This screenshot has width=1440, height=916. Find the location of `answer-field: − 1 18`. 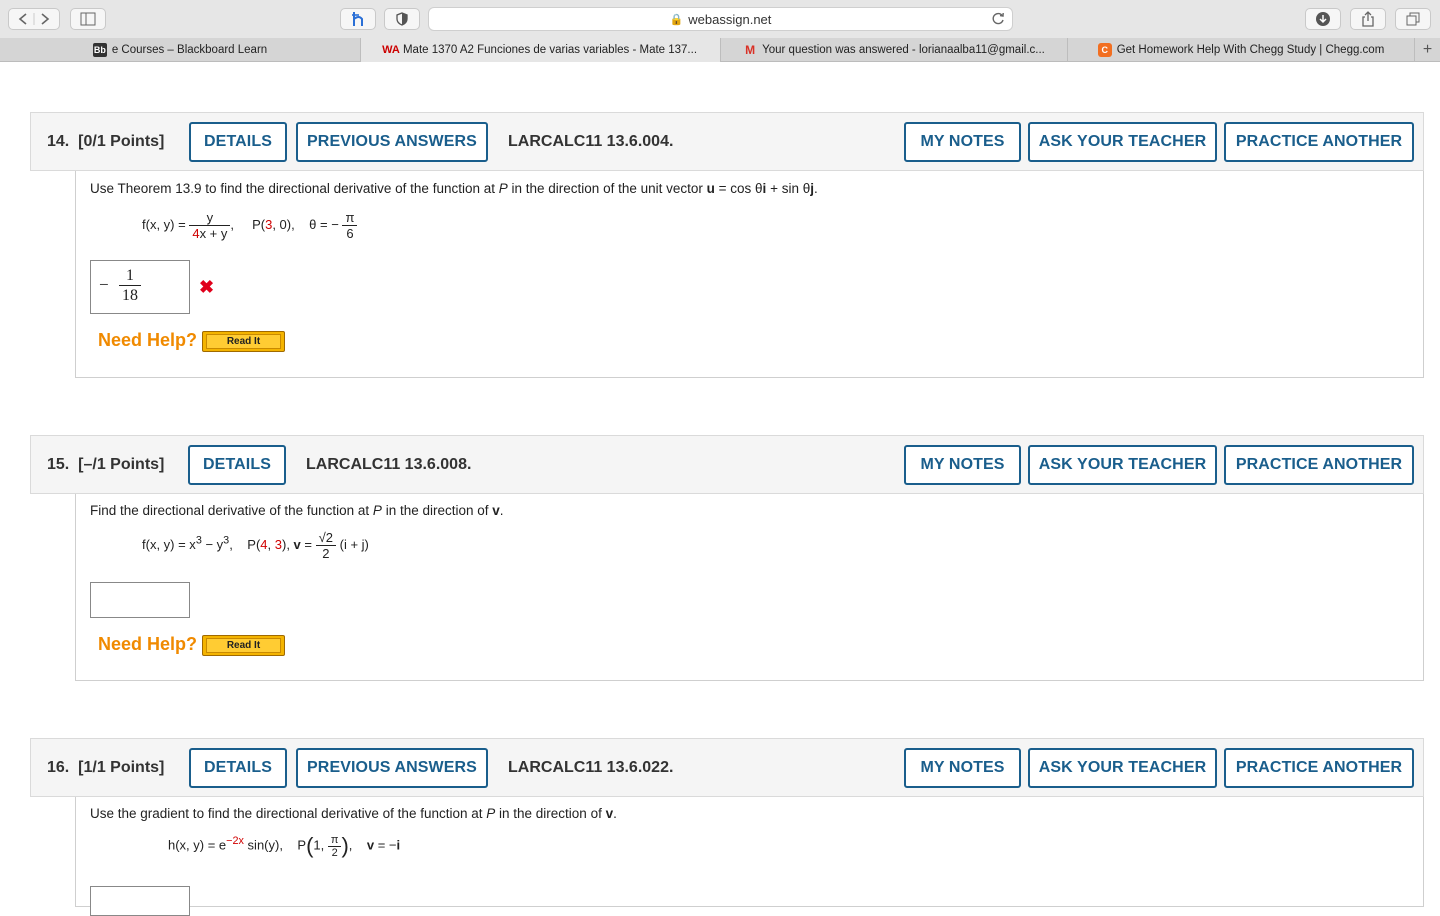

answer-field: − 1 18 is located at coordinates (140, 287).